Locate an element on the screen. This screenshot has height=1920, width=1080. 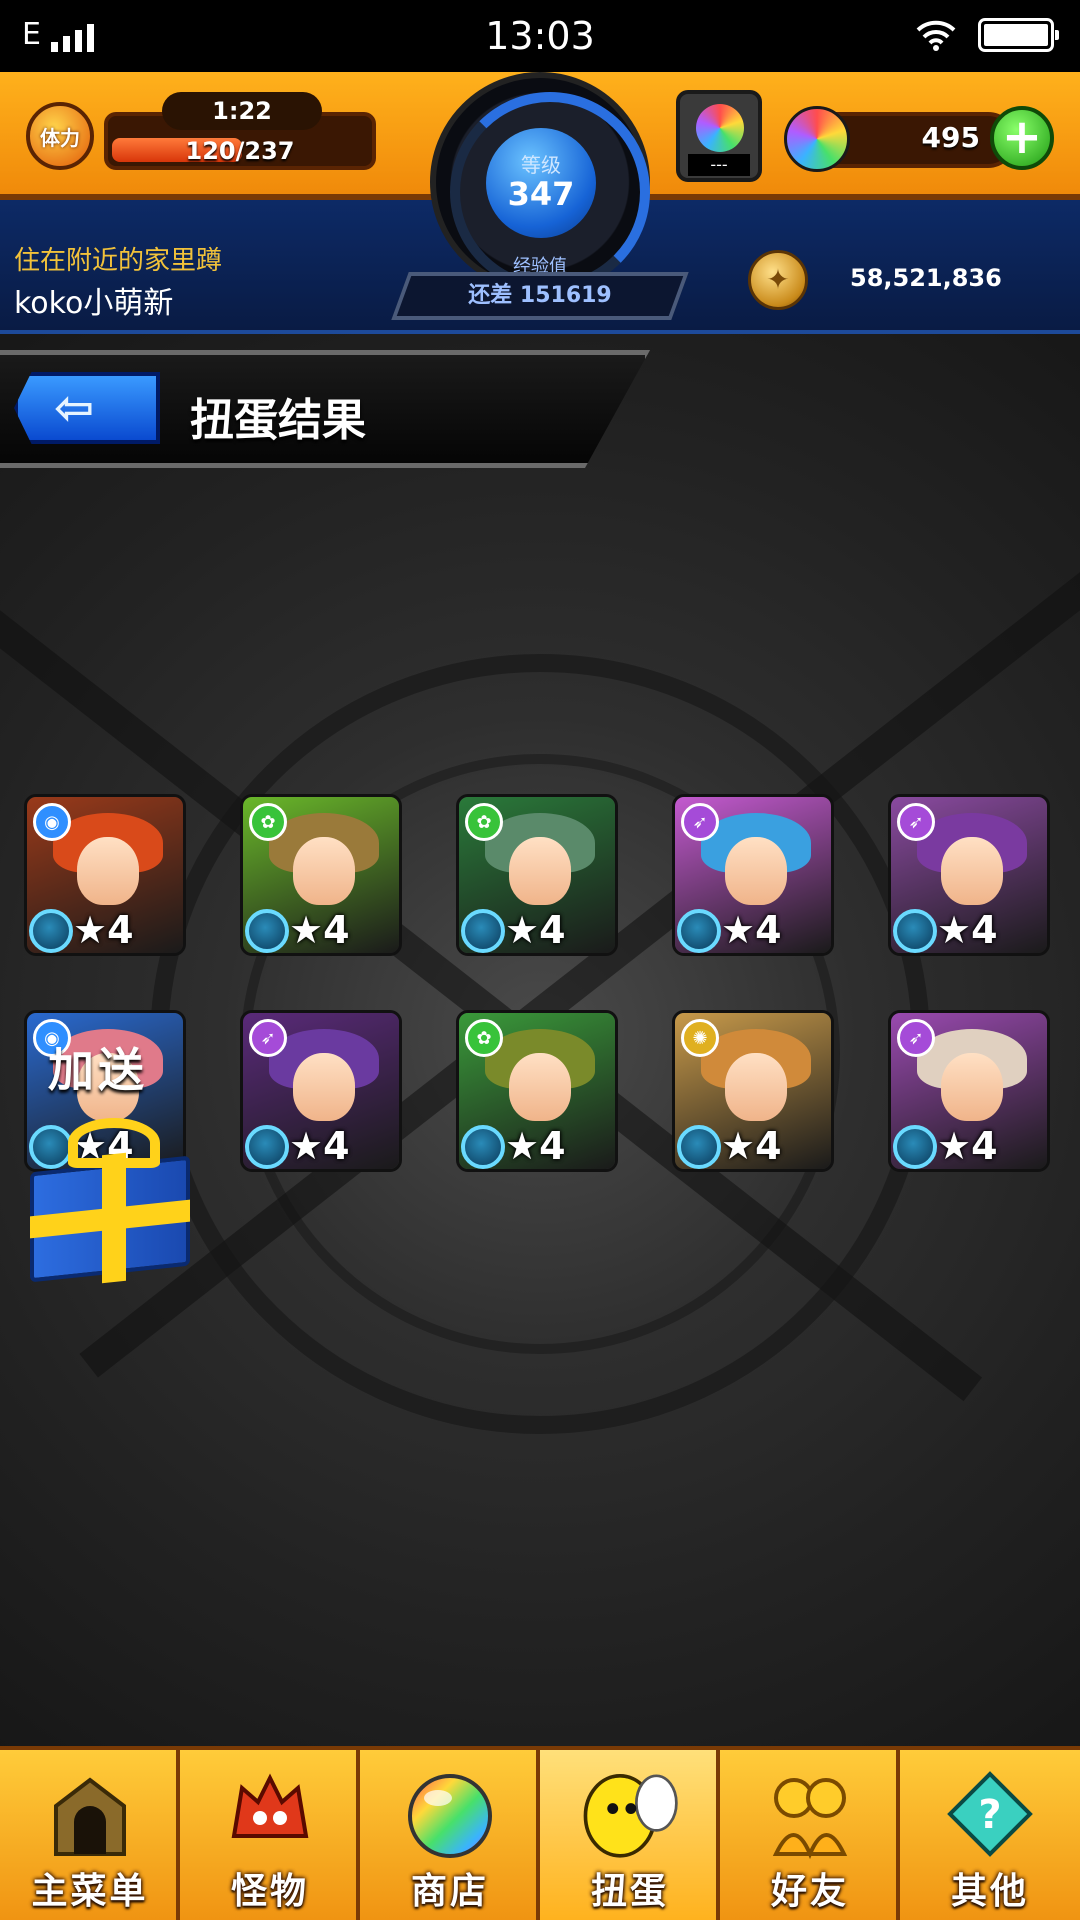
nav-label: 好友 is located at coordinates (809, 1891).